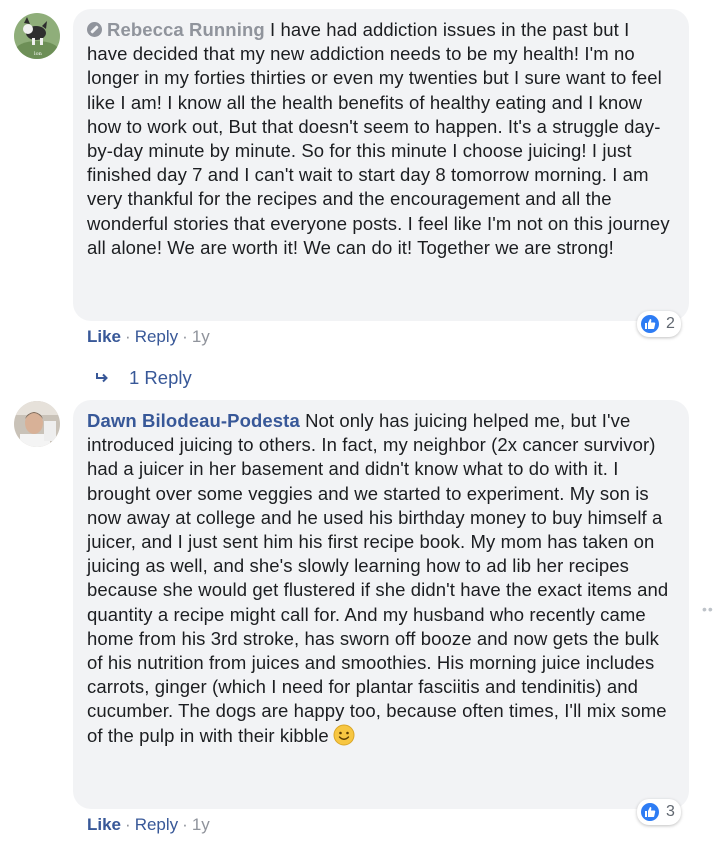  I want to click on avatar-man-image, so click(37, 424).